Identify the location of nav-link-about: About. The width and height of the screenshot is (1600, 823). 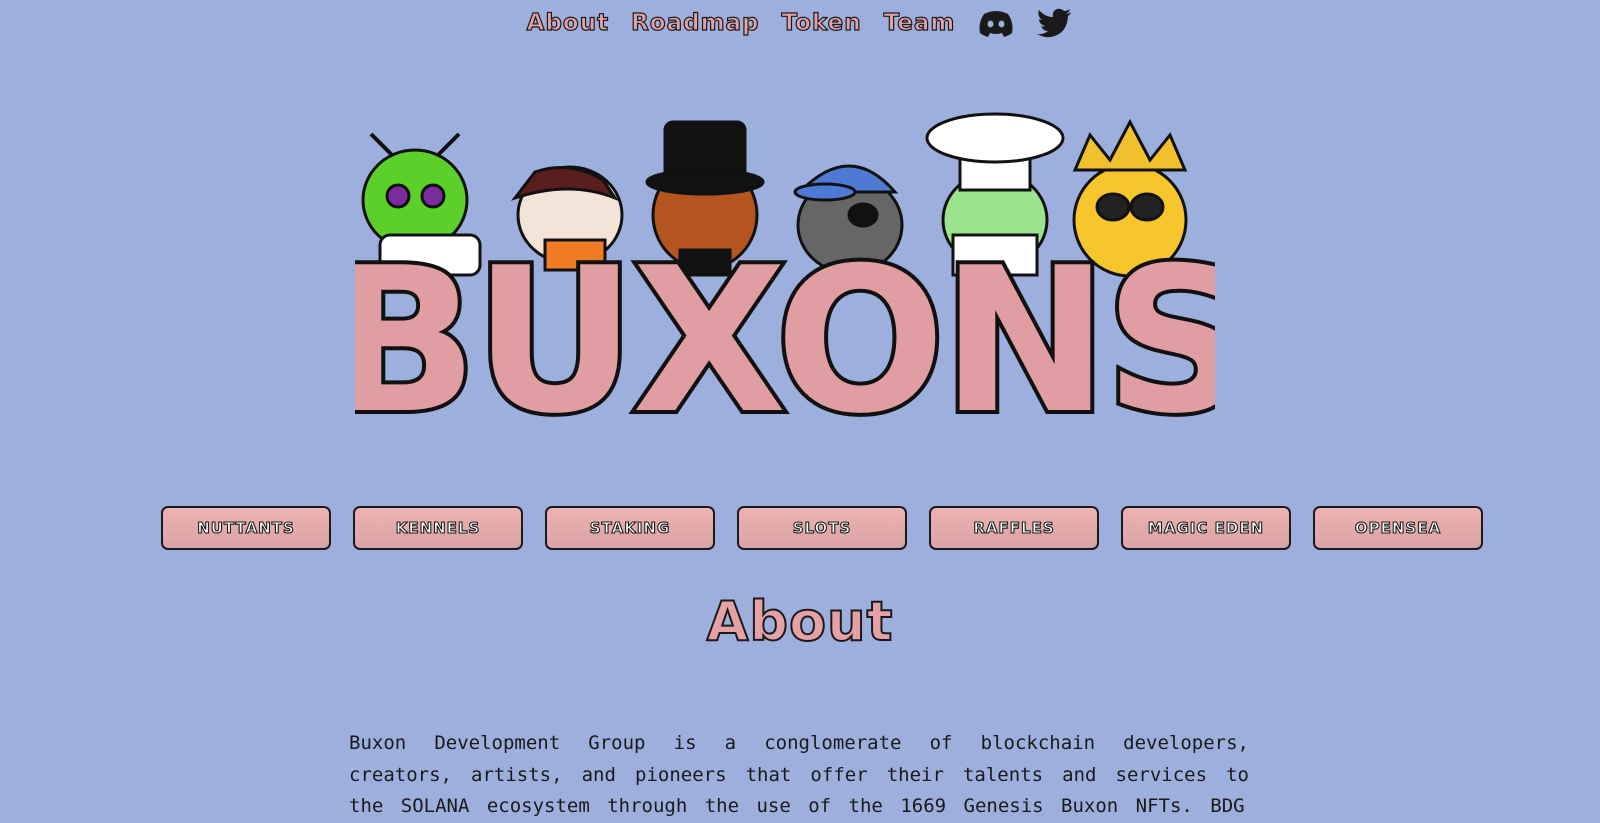
(567, 22).